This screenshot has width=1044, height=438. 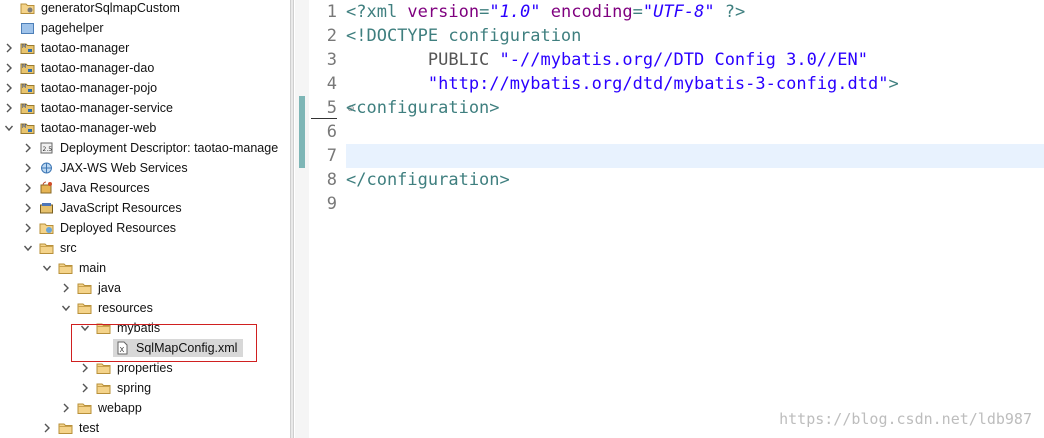 I want to click on panel-splitter, so click(x=292, y=219).